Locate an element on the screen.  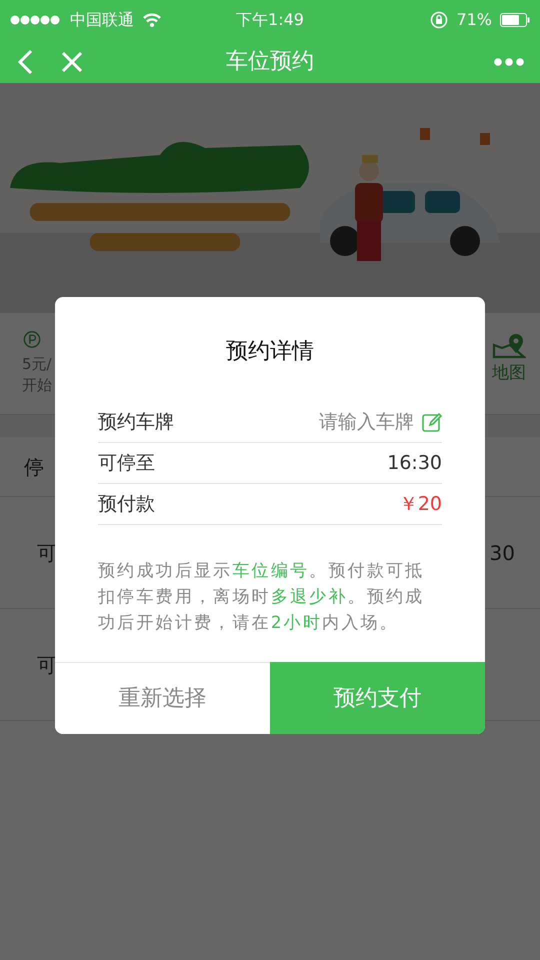
carrier-name: 中国联通 is located at coordinates (102, 20).